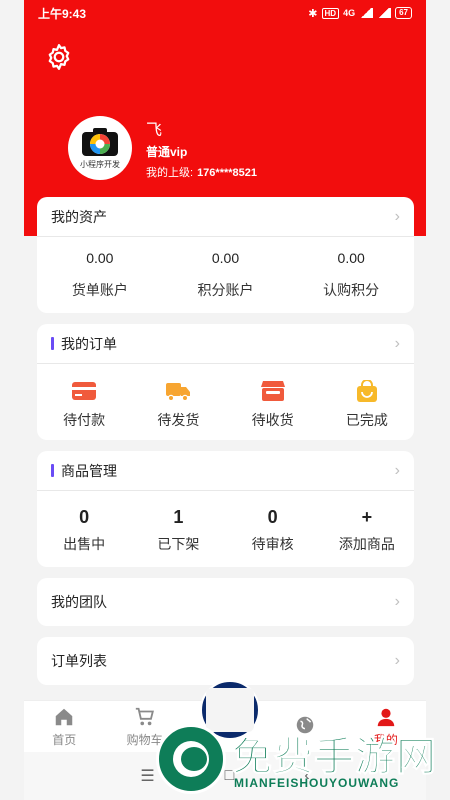 The image size is (450, 800). Describe the element at coordinates (170, 173) in the screenshot. I see `superior-label: 我的上级:` at that location.